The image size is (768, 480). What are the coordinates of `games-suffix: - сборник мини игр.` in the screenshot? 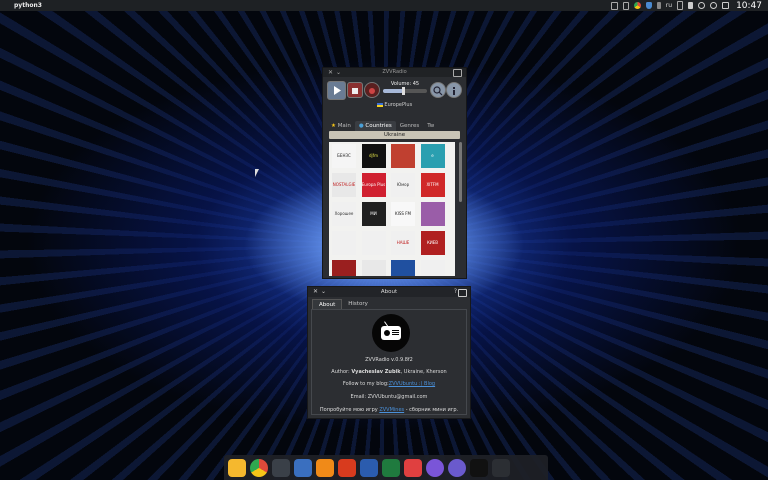 It's located at (431, 410).